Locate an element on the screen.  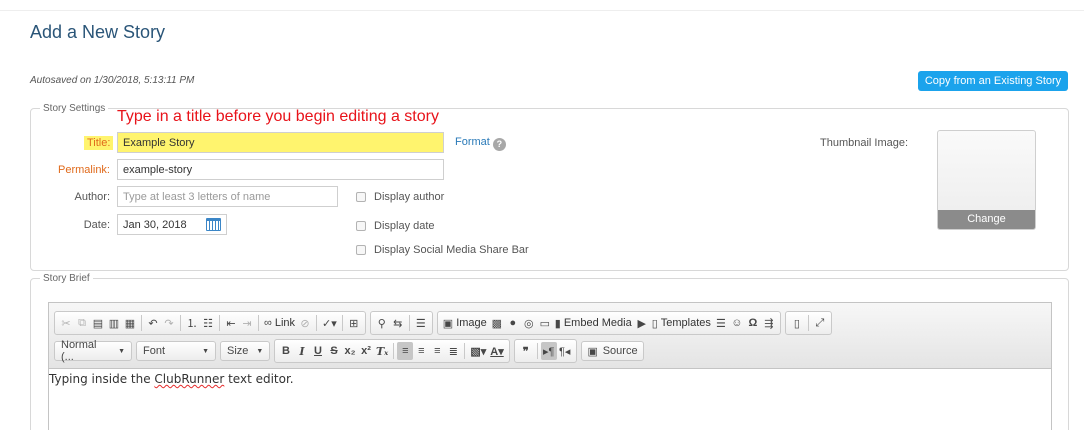
display-date-checkbox is located at coordinates (361, 226).